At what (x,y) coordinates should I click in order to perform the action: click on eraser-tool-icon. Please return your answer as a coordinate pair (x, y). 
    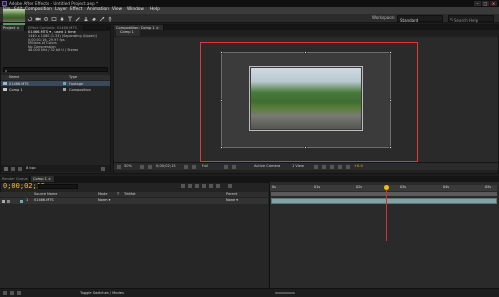
    Looking at the image, I should click on (94, 19).